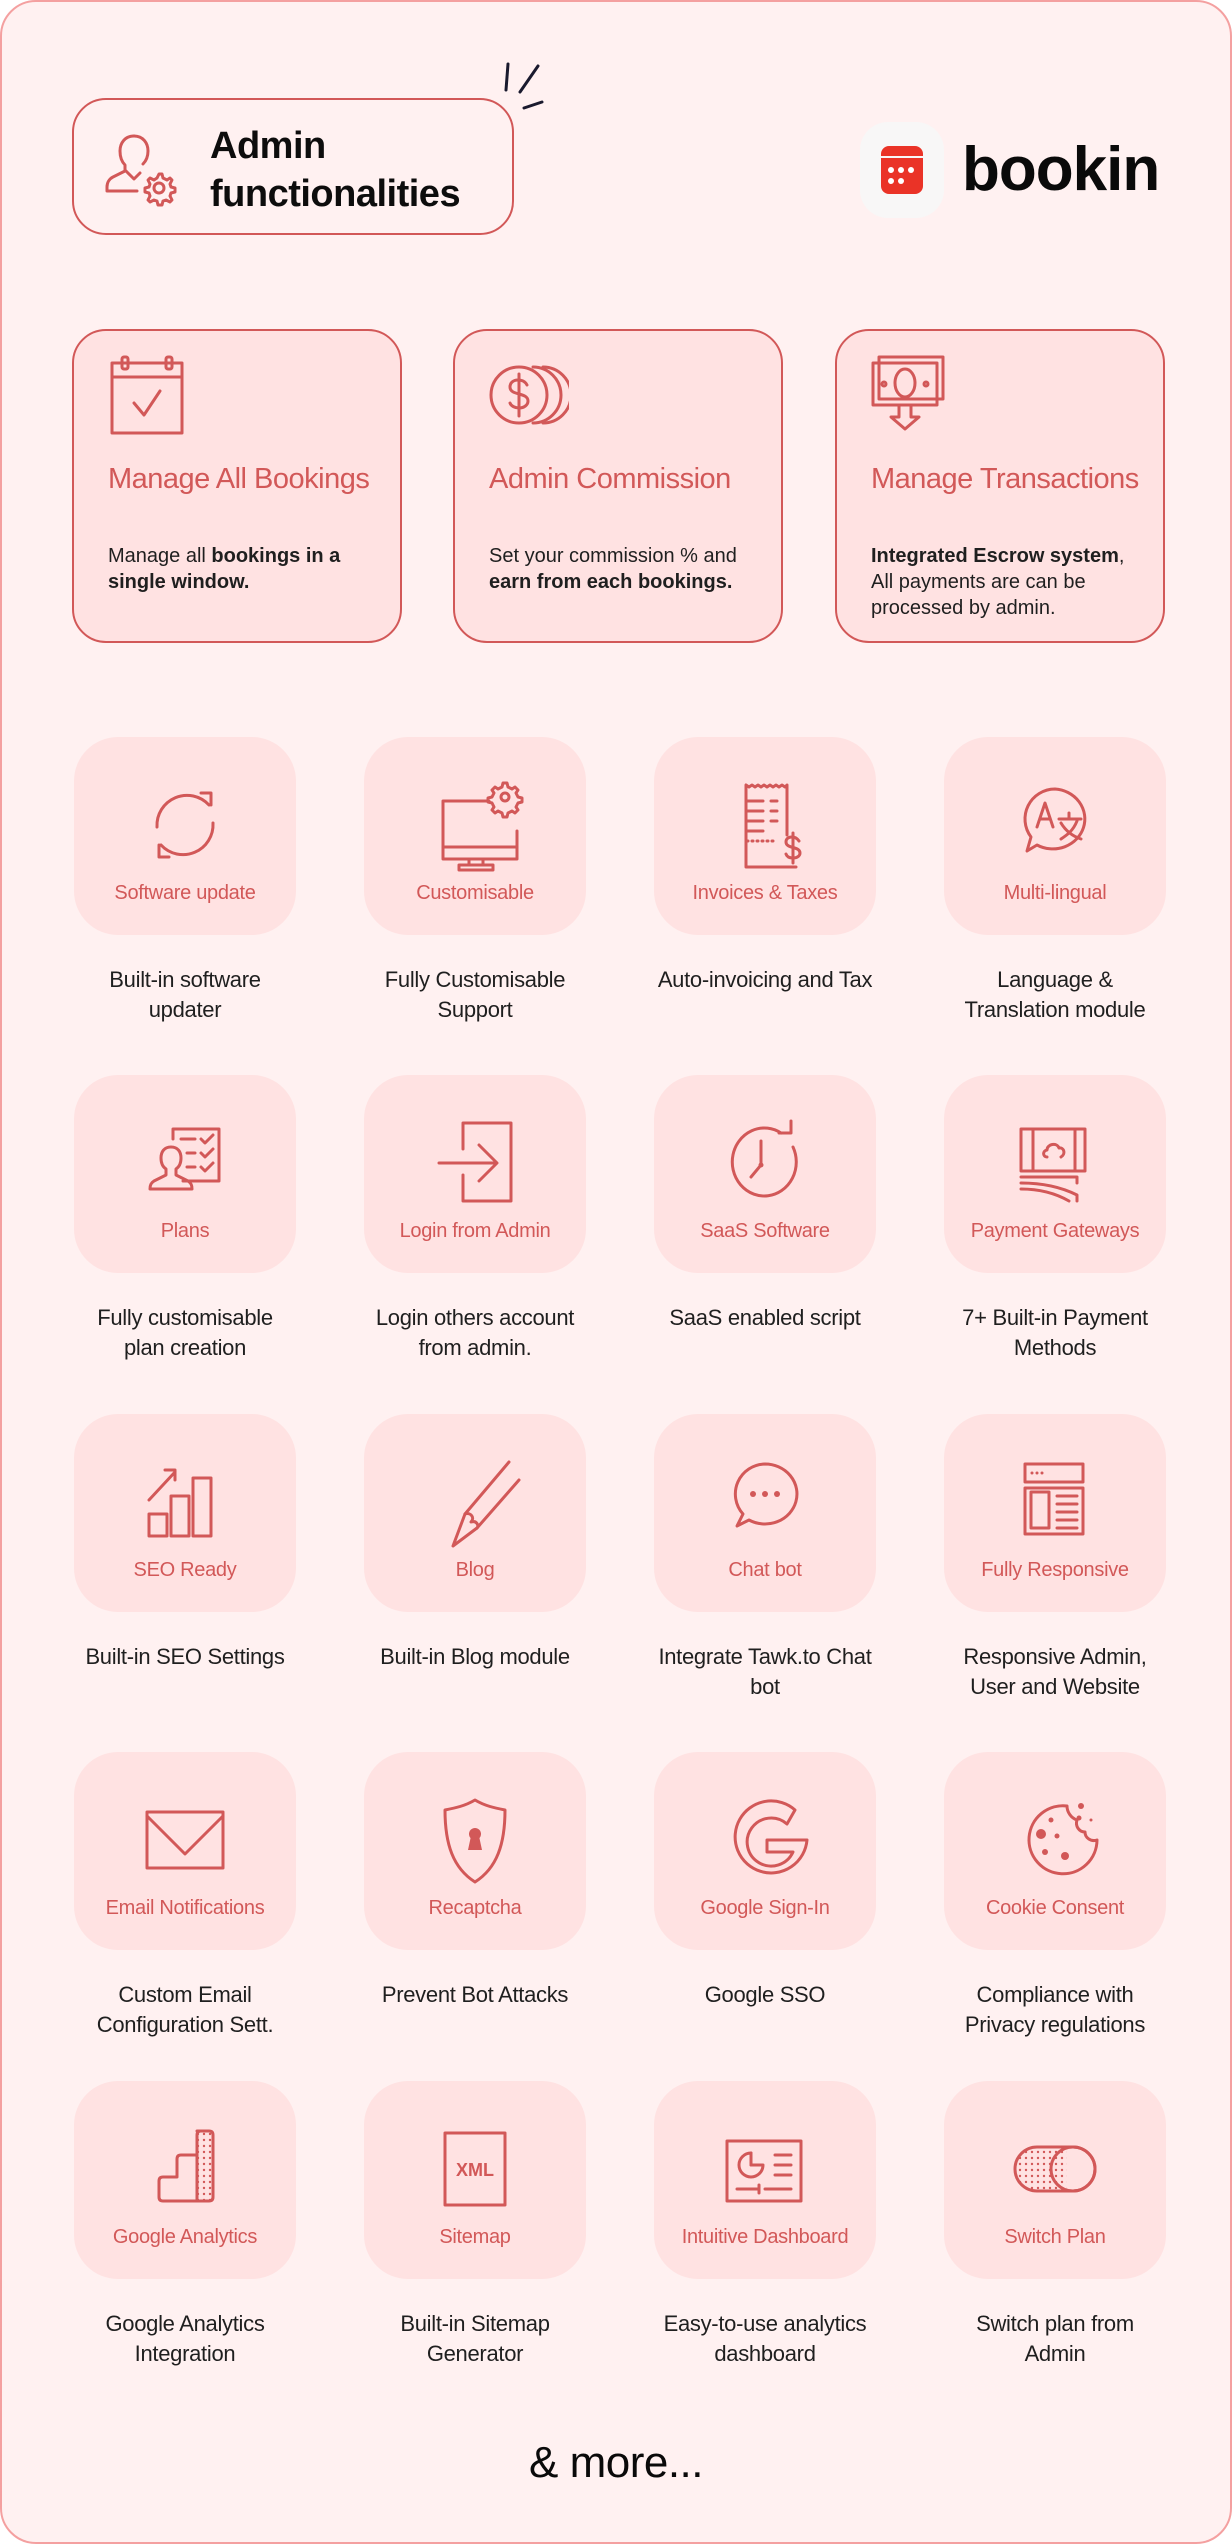  What do you see at coordinates (268, 146) in the screenshot?
I see `title-line-1: Admin` at bounding box center [268, 146].